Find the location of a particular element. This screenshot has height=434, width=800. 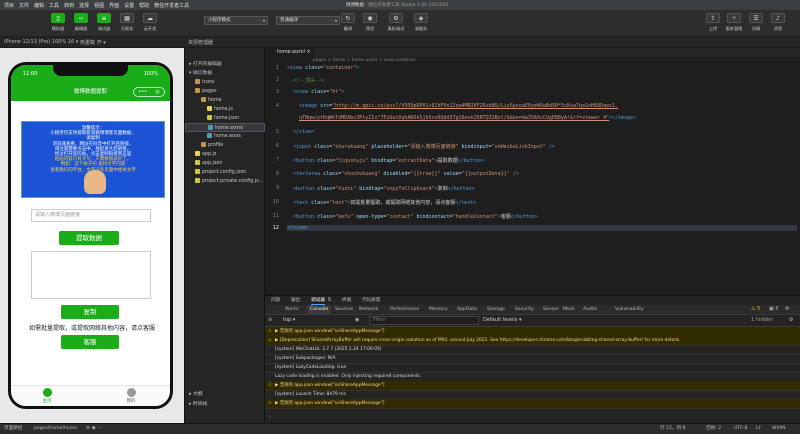

tree-item: app.js is located at coordinates (225, 154).